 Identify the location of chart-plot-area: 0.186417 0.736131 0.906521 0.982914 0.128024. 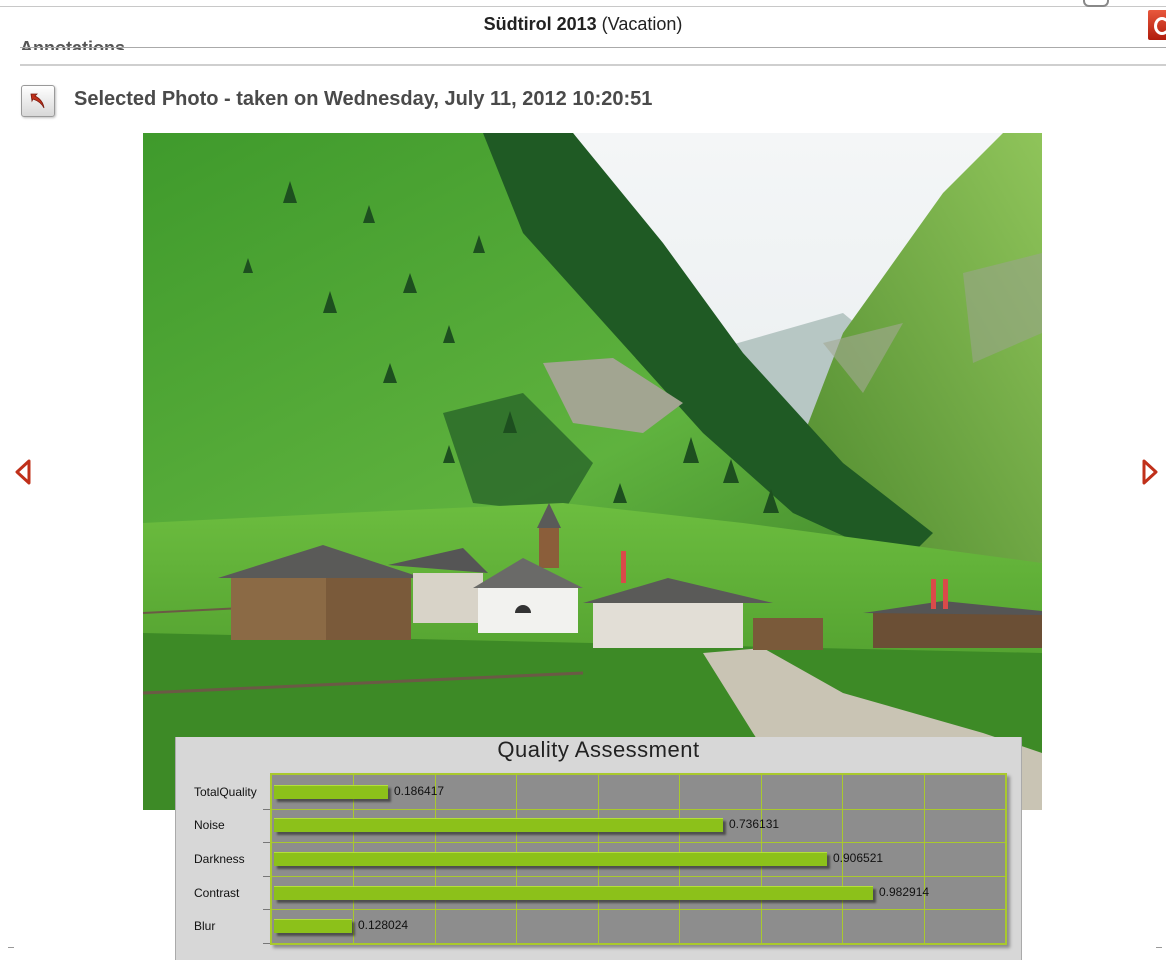
(638, 859).